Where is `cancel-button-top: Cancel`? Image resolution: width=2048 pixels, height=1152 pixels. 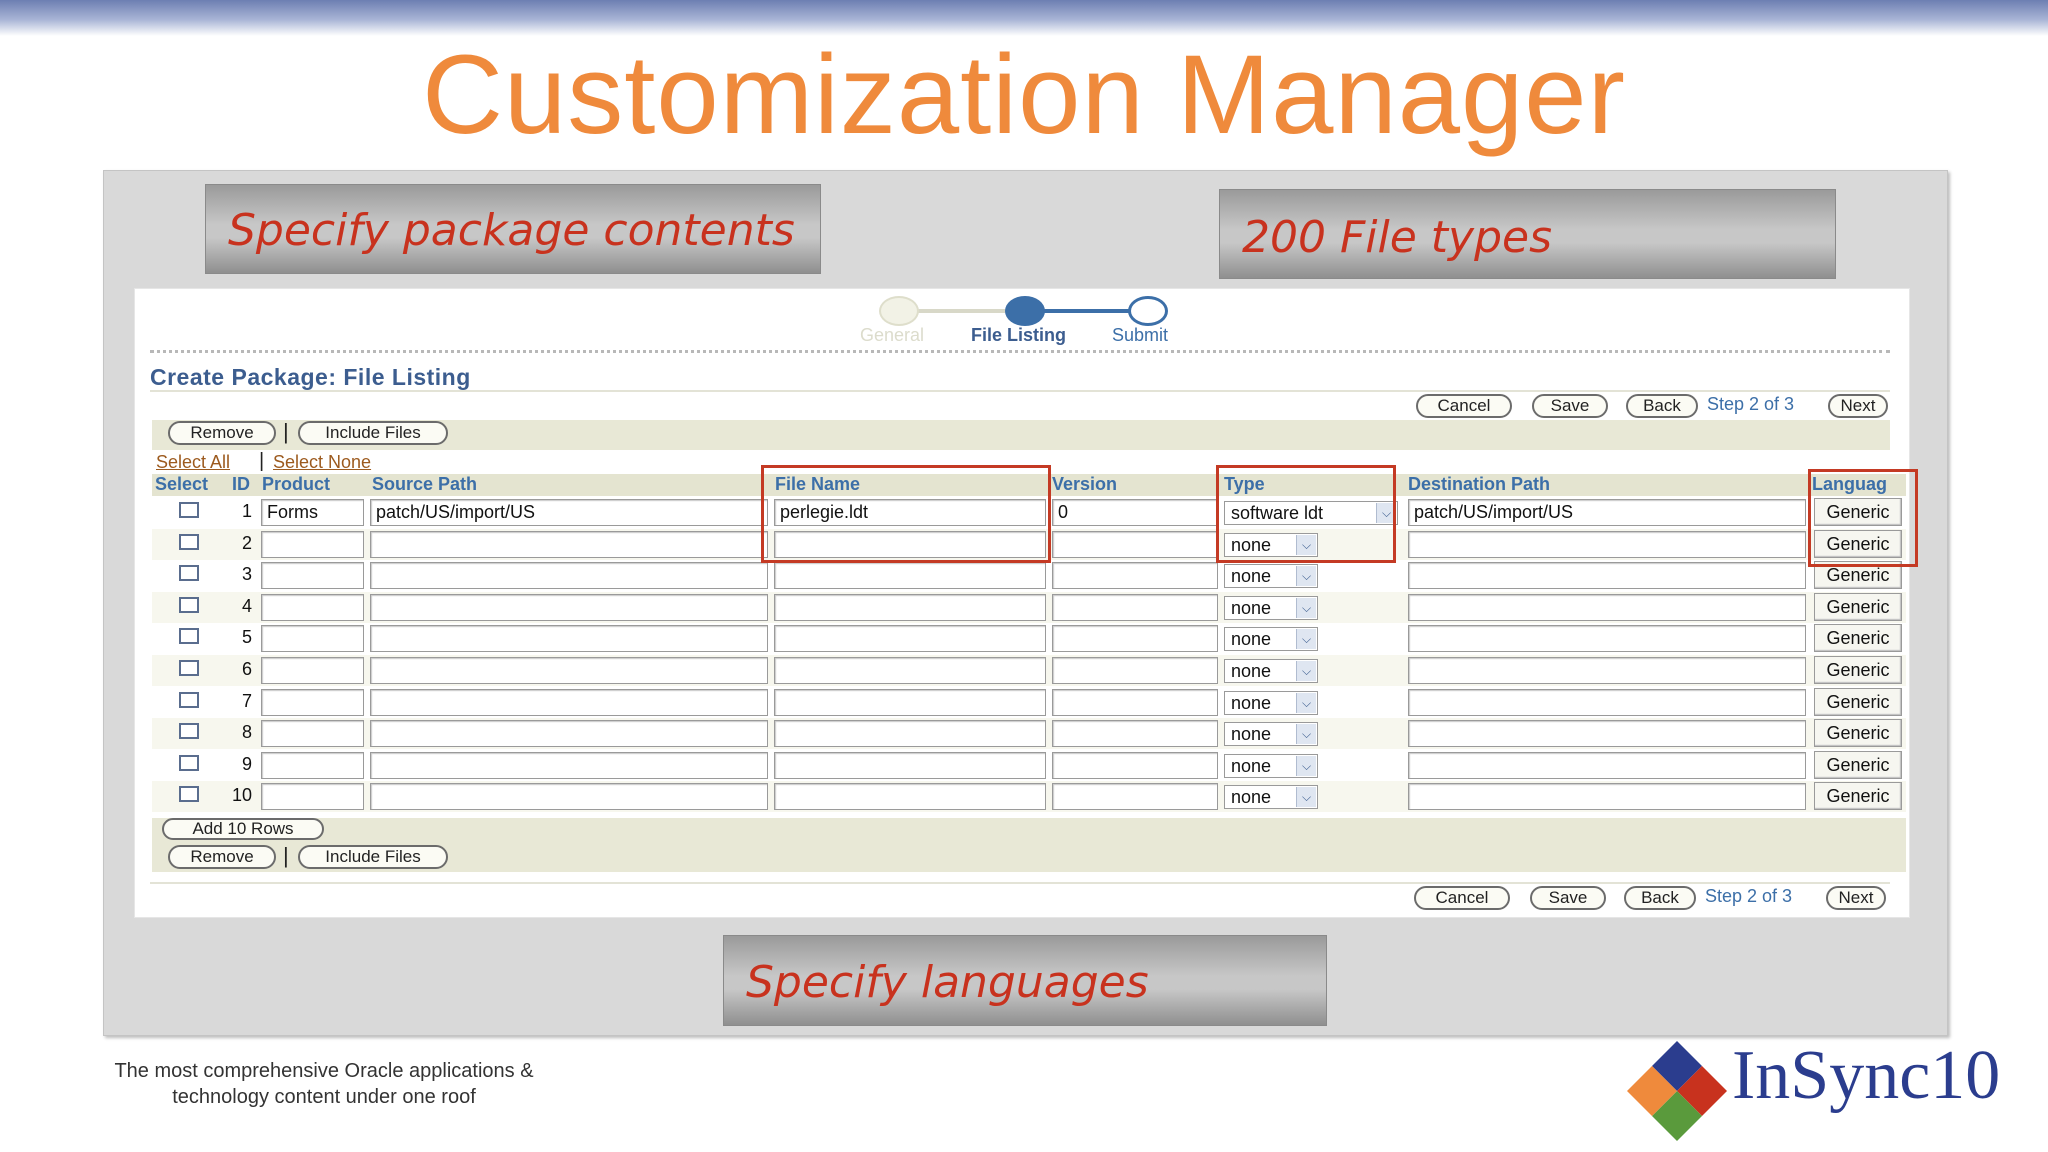 cancel-button-top: Cancel is located at coordinates (1464, 406).